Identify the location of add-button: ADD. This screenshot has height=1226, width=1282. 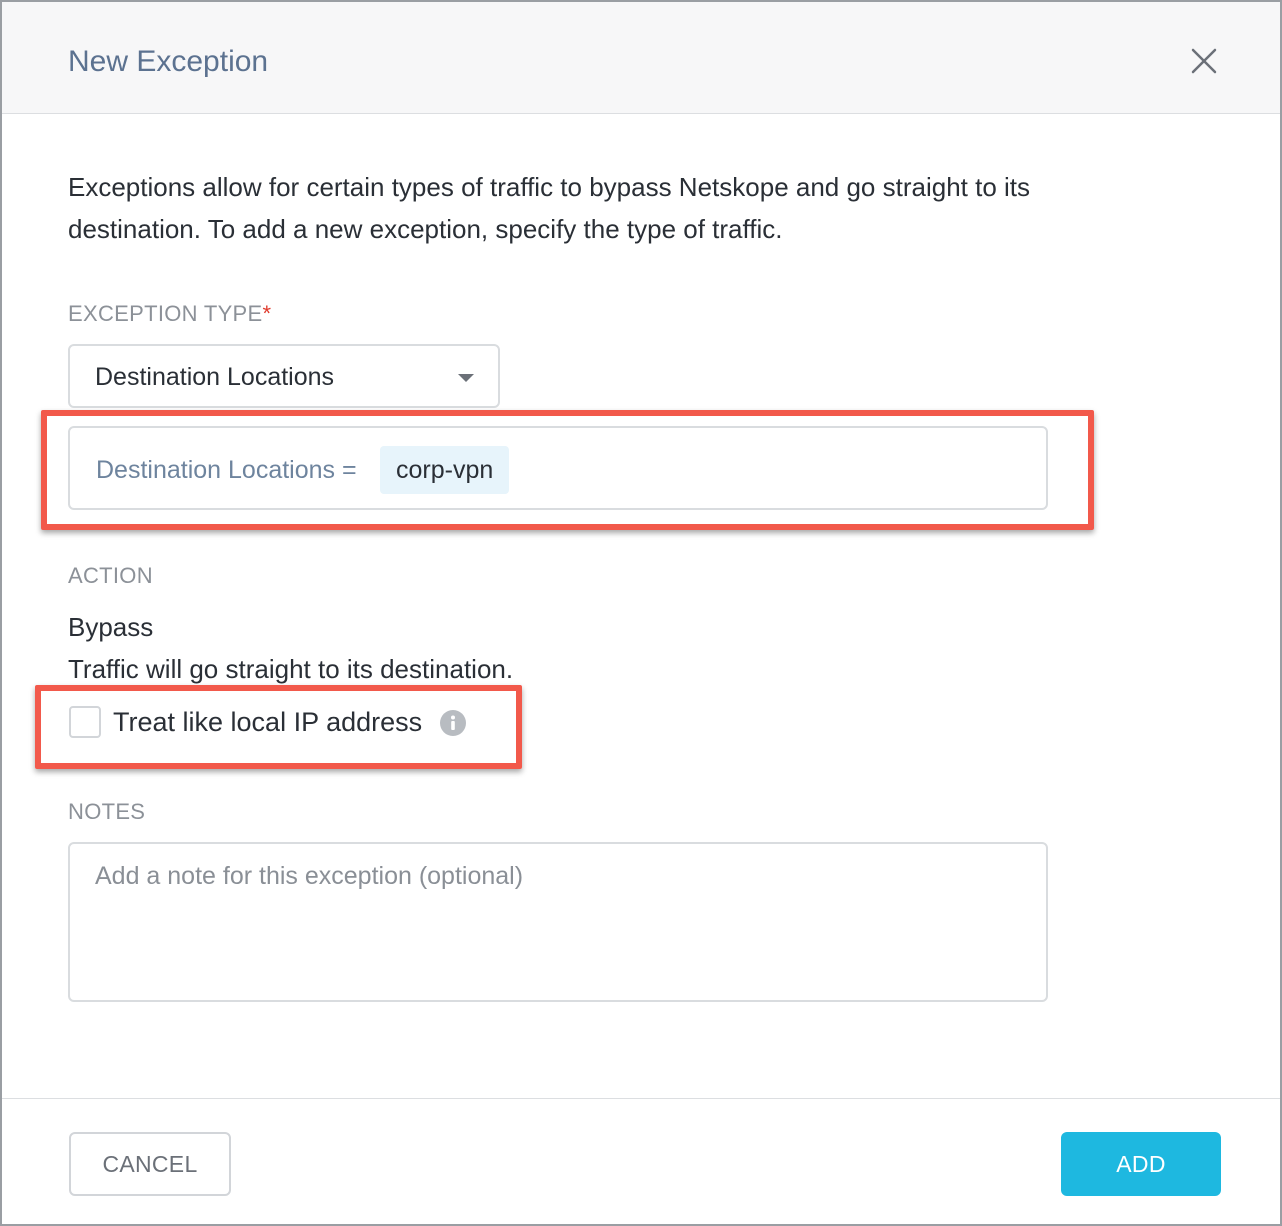
(1141, 1164).